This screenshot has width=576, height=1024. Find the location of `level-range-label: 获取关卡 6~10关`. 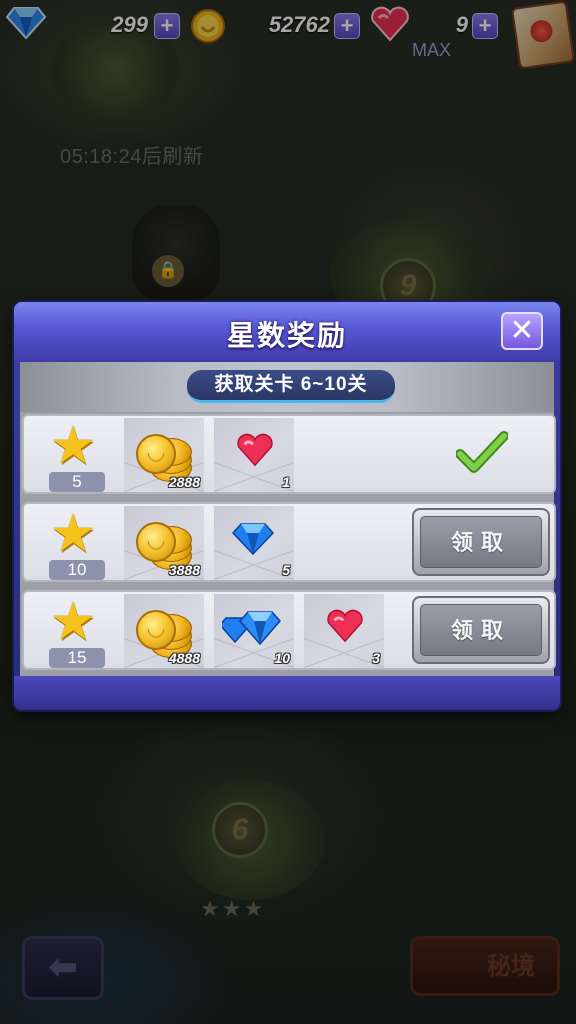

level-range-label: 获取关卡 6~10关 is located at coordinates (291, 386).